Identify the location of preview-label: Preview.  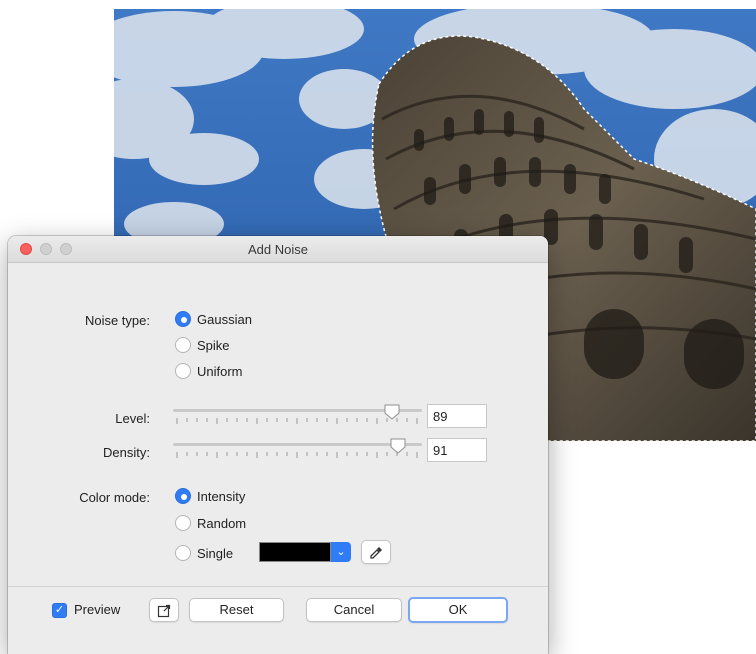
(97, 609).